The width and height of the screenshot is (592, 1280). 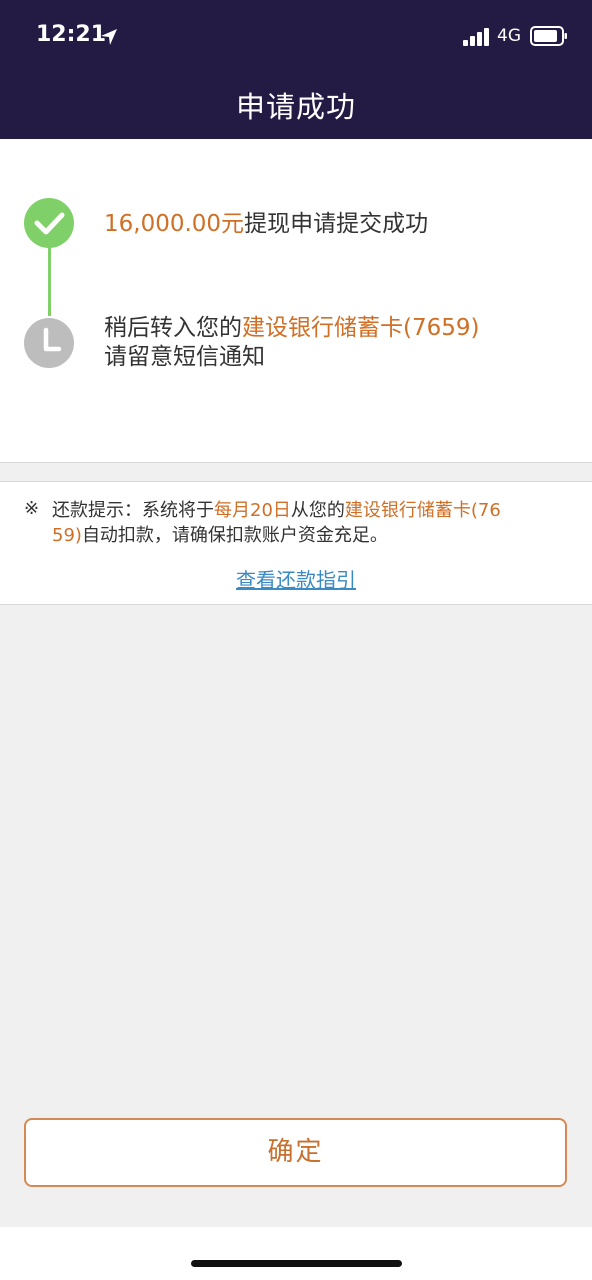 I want to click on repayment-guide-link: 查看还款指引, so click(x=296, y=578).